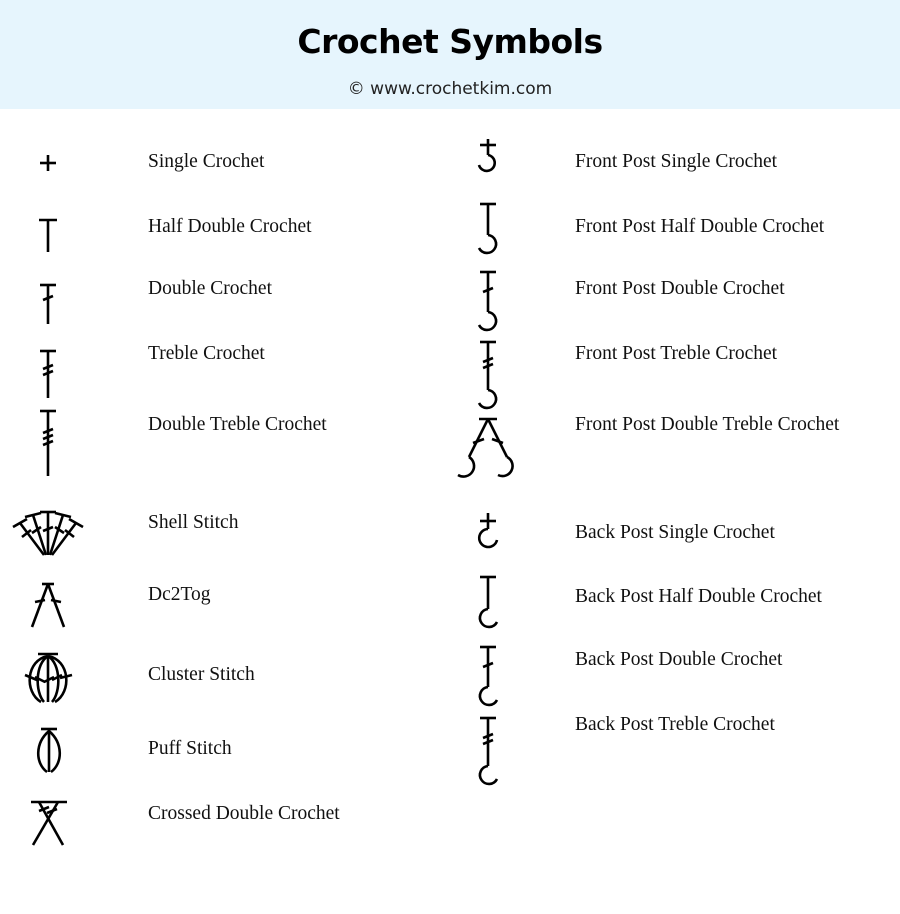 The height and width of the screenshot is (914, 900). I want to click on front-post-double-treble-crochet-icon, so click(485, 447).